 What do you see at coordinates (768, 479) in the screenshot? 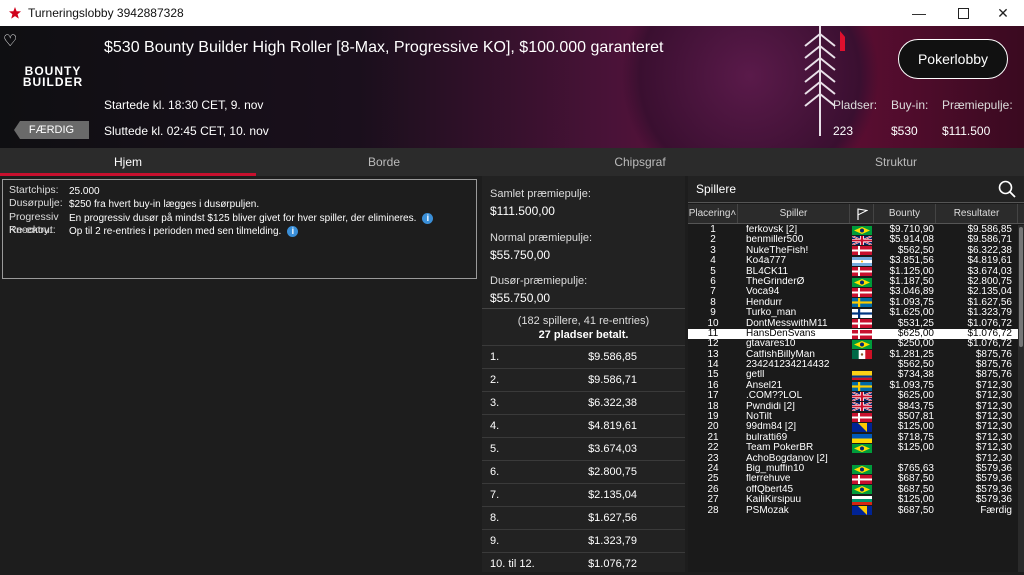
I see `row-player-name: flerrehuve` at bounding box center [768, 479].